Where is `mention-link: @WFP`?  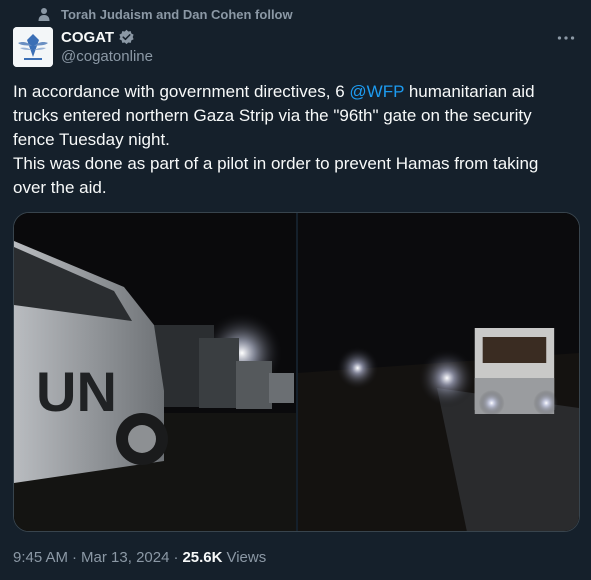
mention-link: @WFP is located at coordinates (376, 91).